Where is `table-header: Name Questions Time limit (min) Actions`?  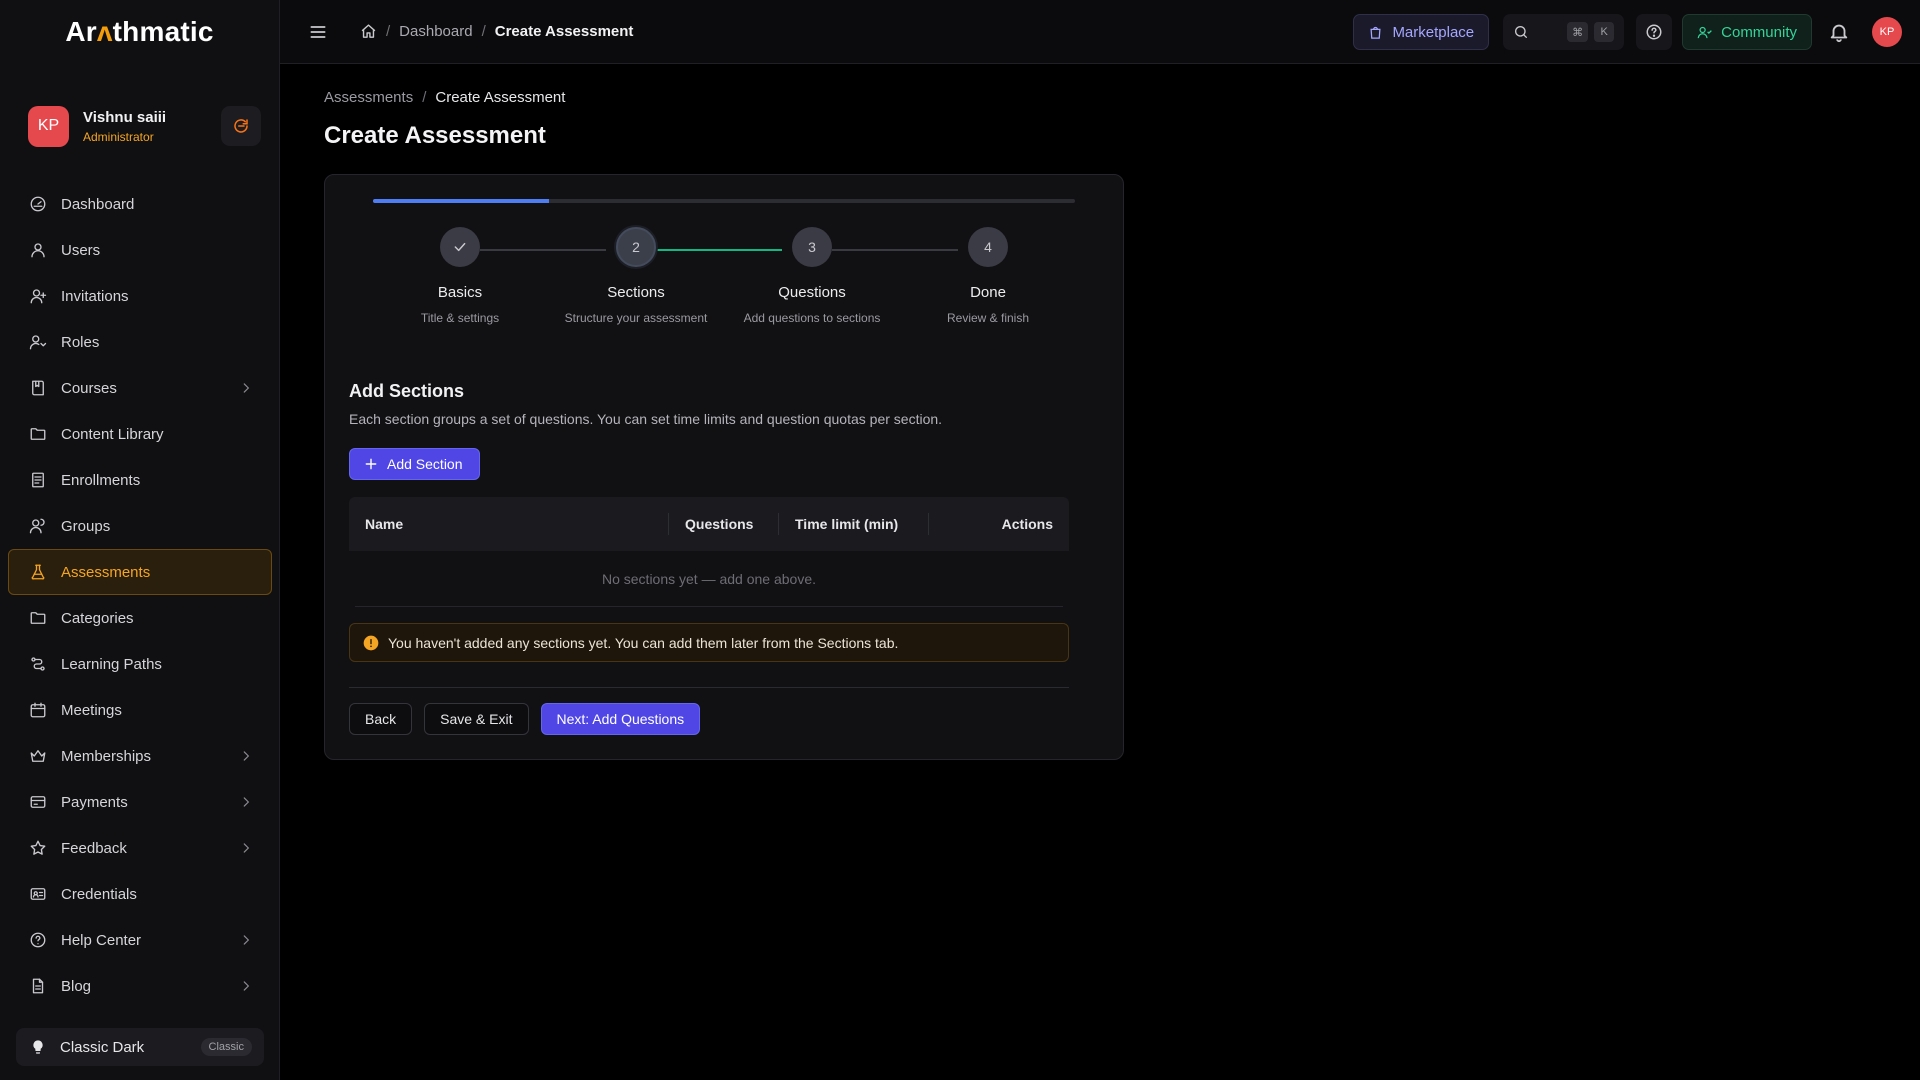 table-header: Name Questions Time limit (min) Actions is located at coordinates (709, 524).